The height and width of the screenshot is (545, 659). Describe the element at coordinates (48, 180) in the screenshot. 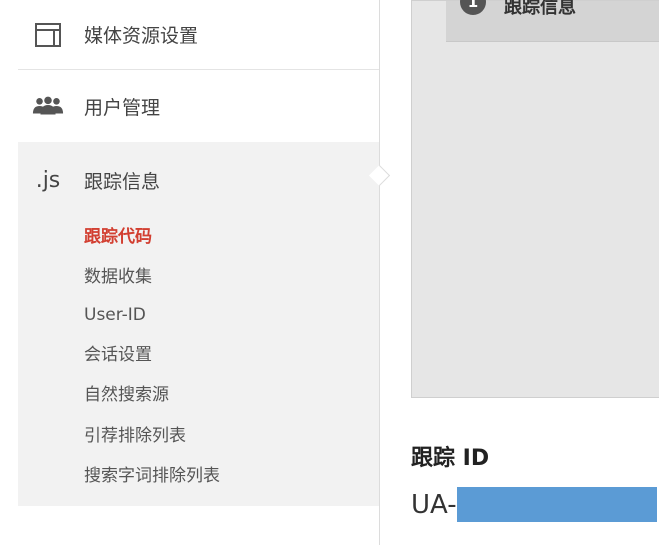

I see `js-icon: .js` at that location.